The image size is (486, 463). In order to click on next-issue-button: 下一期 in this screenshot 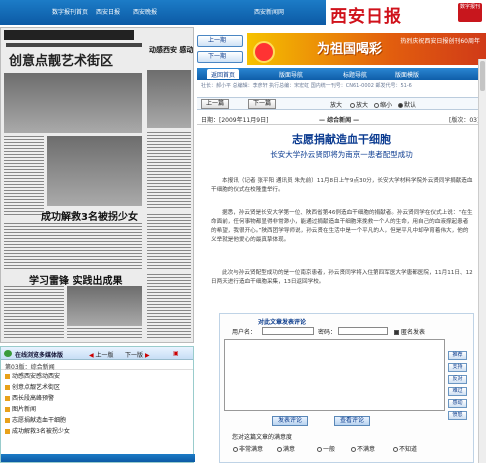, I will do `click(220, 57)`.